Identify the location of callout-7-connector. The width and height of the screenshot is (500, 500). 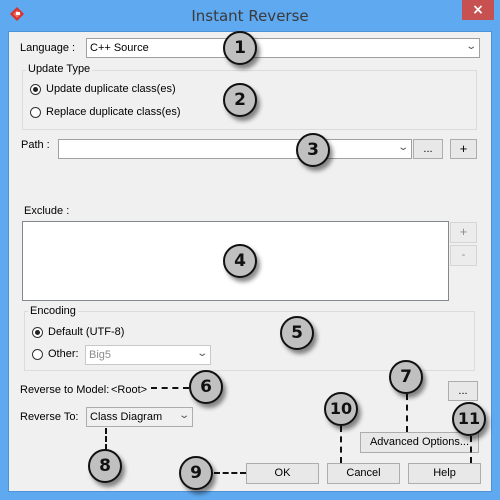
(407, 413).